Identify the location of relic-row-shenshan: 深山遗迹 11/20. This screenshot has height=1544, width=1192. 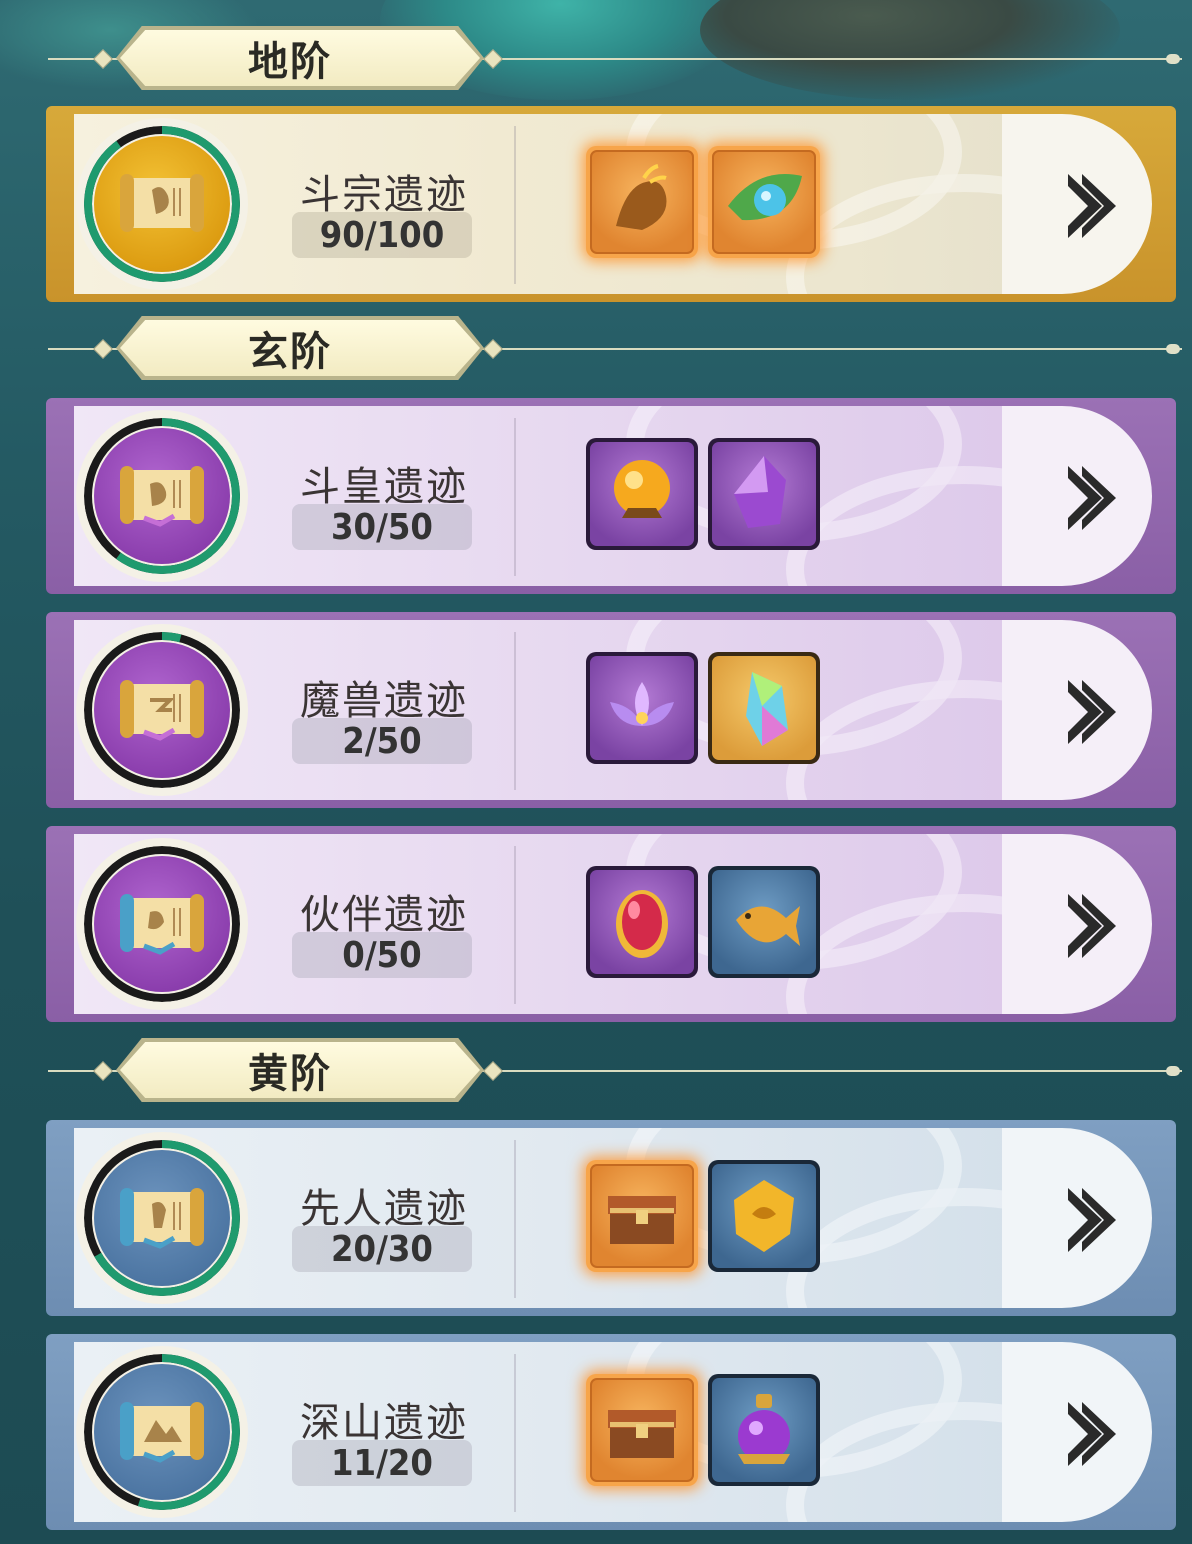
(619, 1432).